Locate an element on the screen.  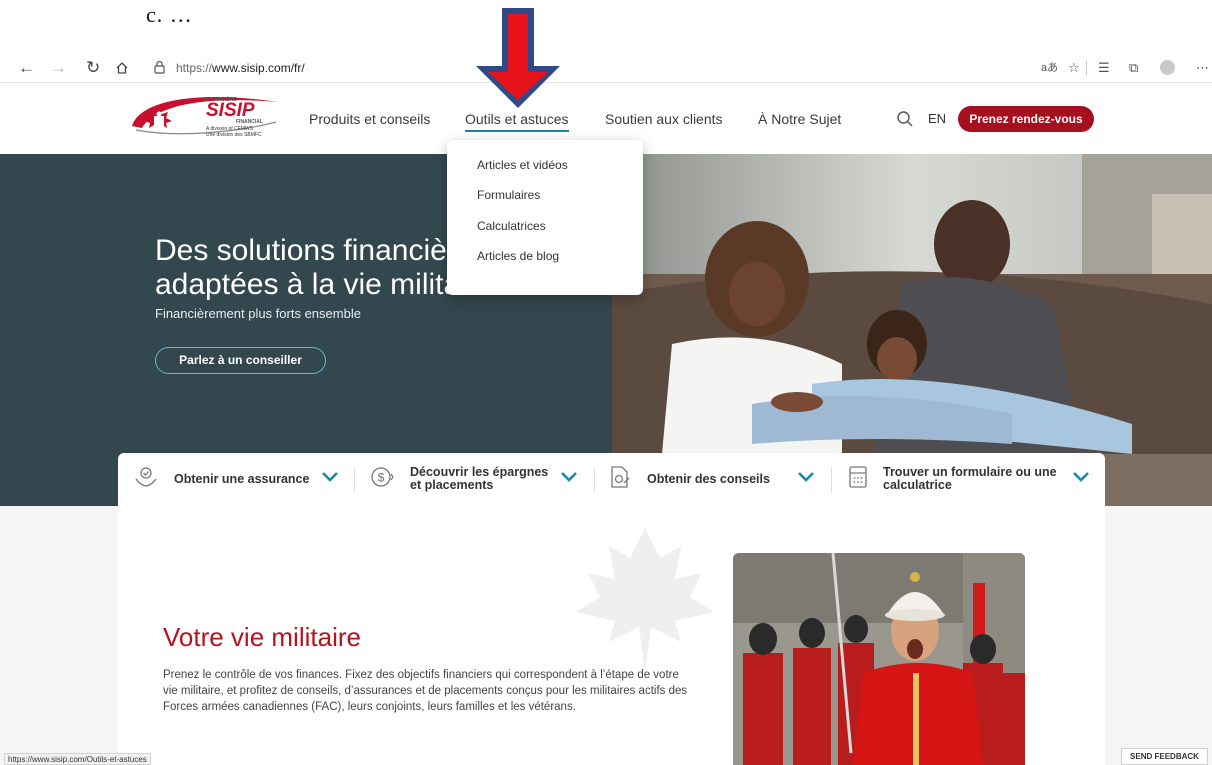
quick-advice-label: Obtenir des conseils is located at coordinates (708, 479).